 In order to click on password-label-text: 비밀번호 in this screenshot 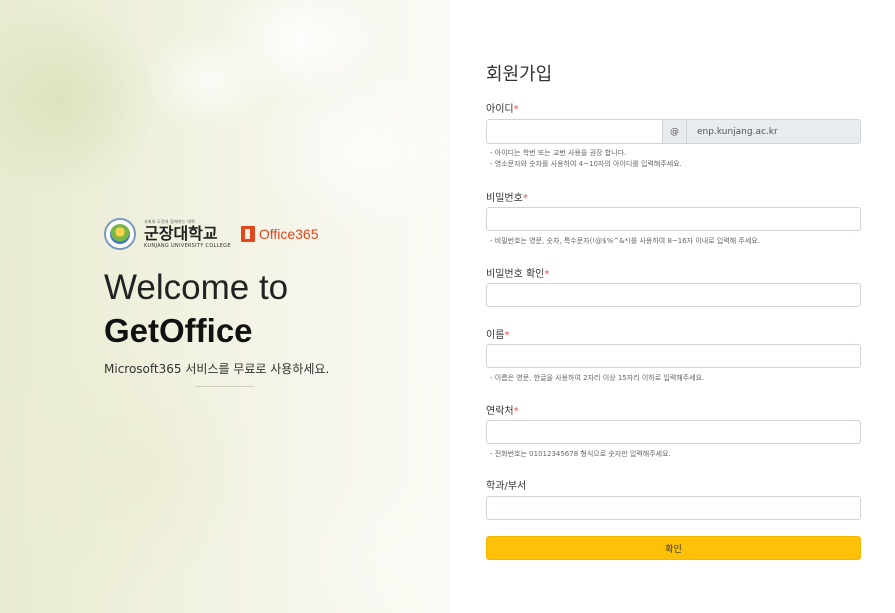, I will do `click(504, 198)`.